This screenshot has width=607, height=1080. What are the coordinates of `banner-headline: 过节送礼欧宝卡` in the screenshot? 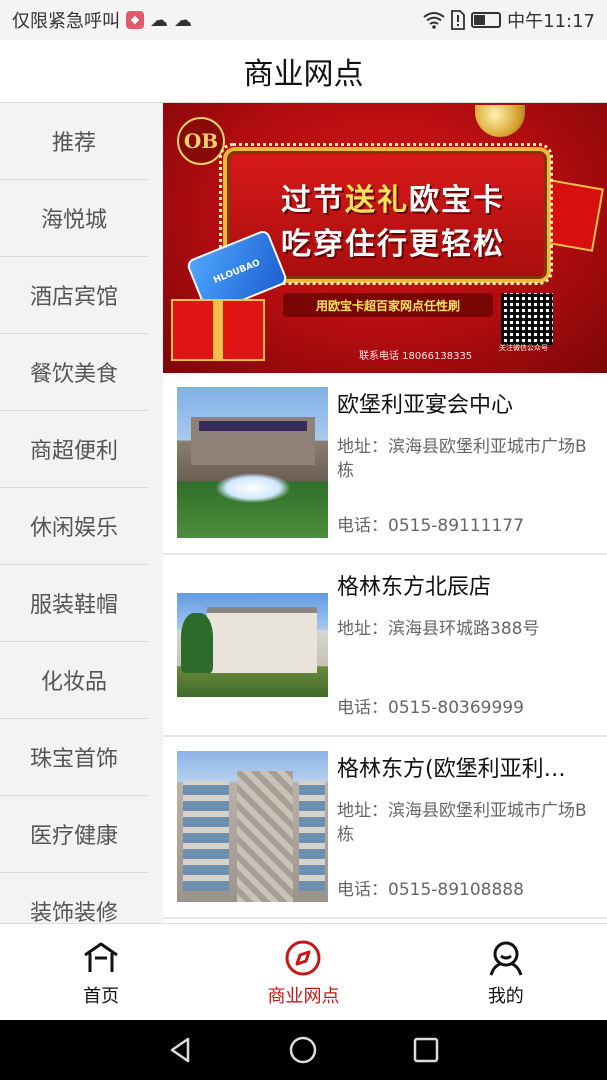 It's located at (393, 197).